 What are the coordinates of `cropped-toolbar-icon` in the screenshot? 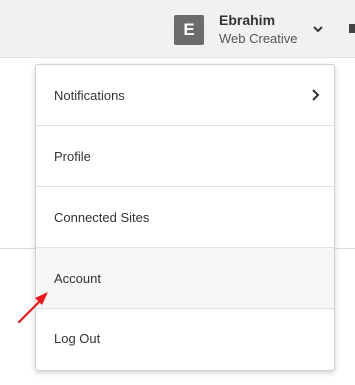 It's located at (352, 28).